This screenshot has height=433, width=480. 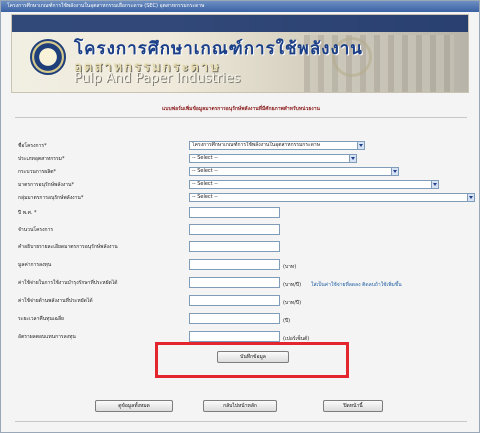 What do you see at coordinates (292, 285) in the screenshot?
I see `maintenance-saving-unit: (บาท/ปี)` at bounding box center [292, 285].